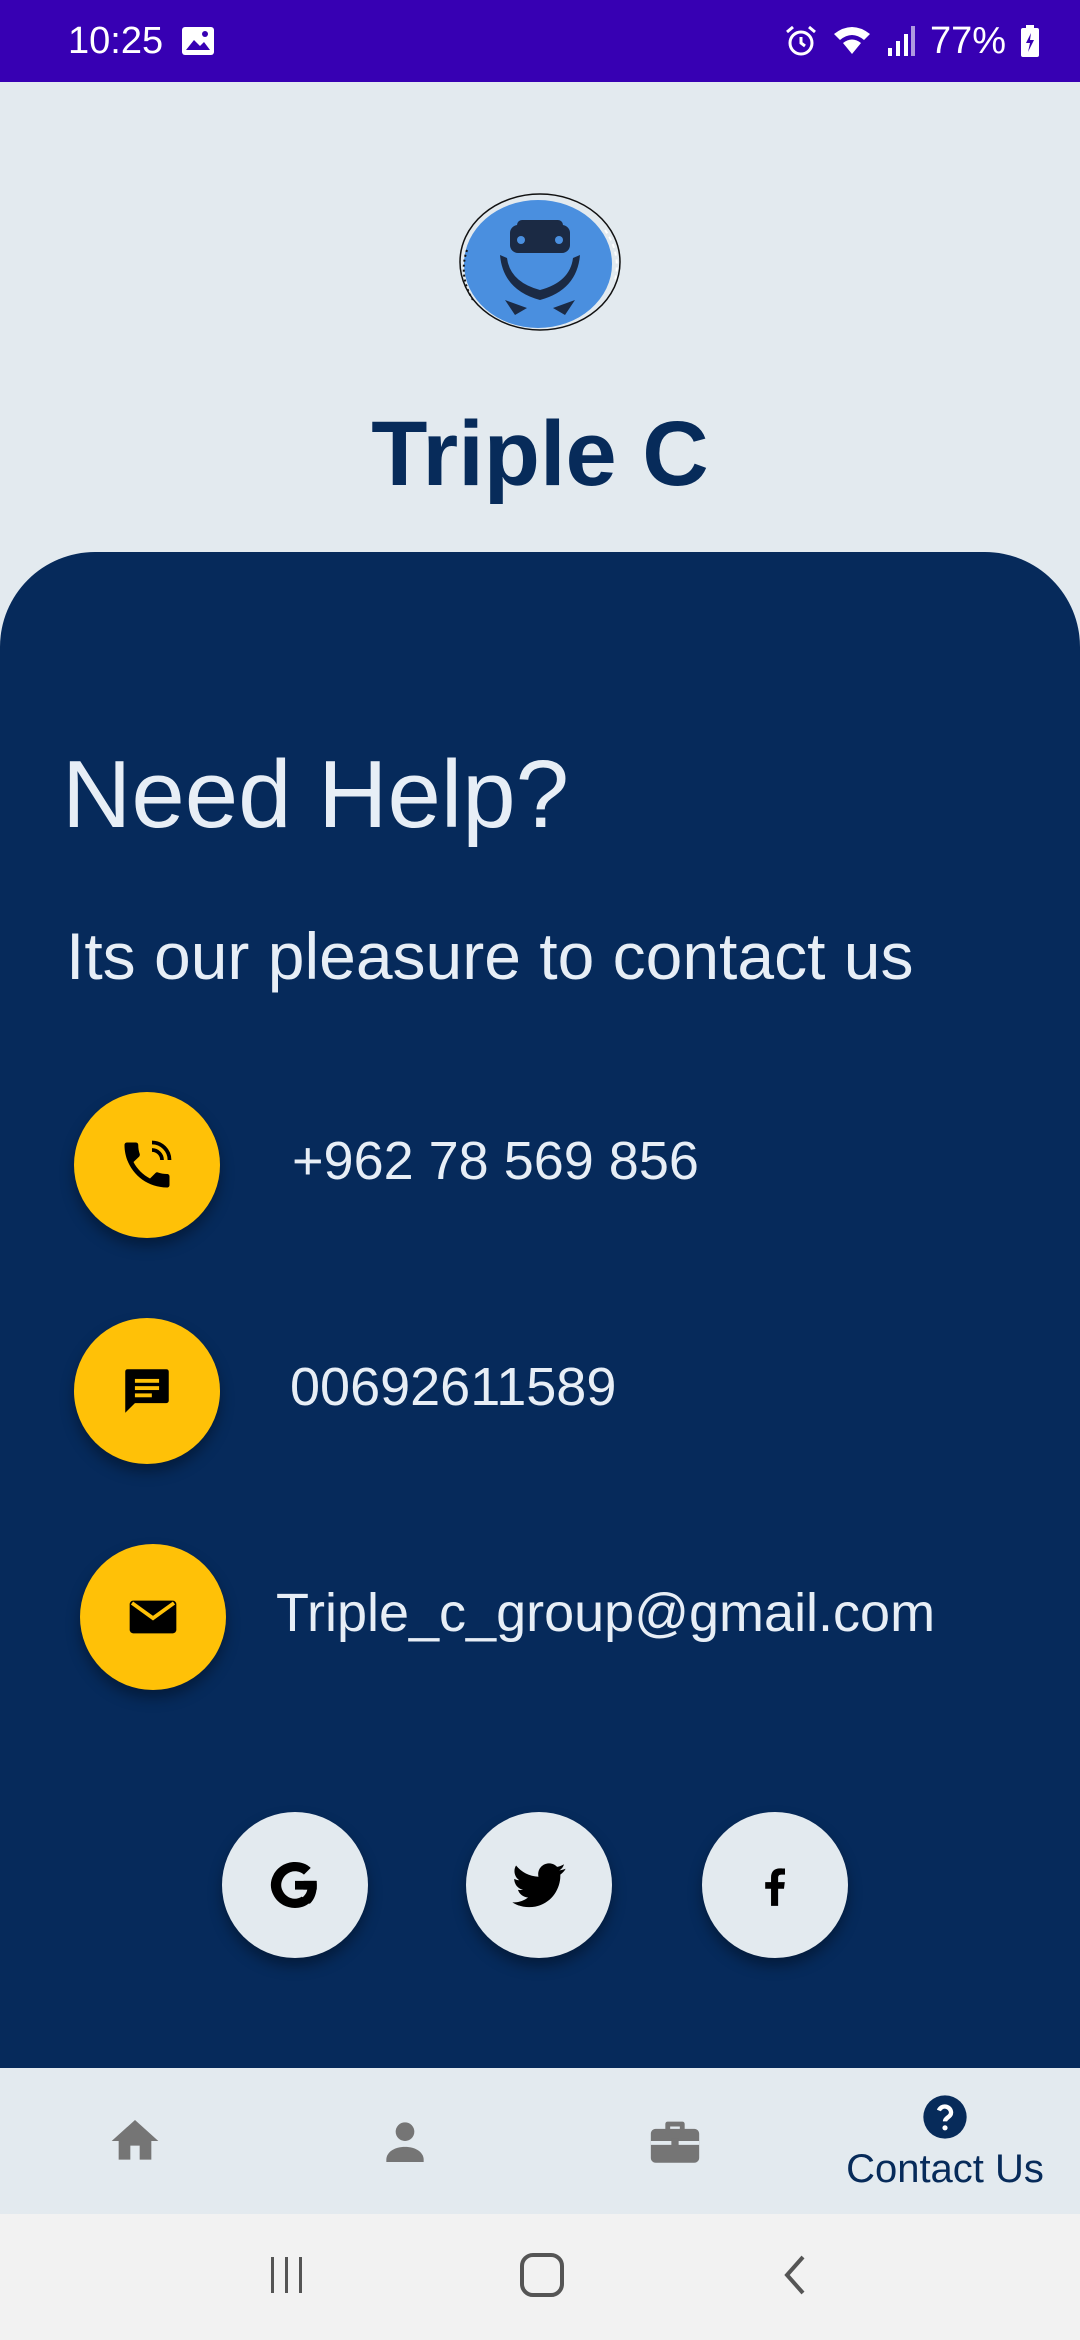  I want to click on profile-icon, so click(405, 2142).